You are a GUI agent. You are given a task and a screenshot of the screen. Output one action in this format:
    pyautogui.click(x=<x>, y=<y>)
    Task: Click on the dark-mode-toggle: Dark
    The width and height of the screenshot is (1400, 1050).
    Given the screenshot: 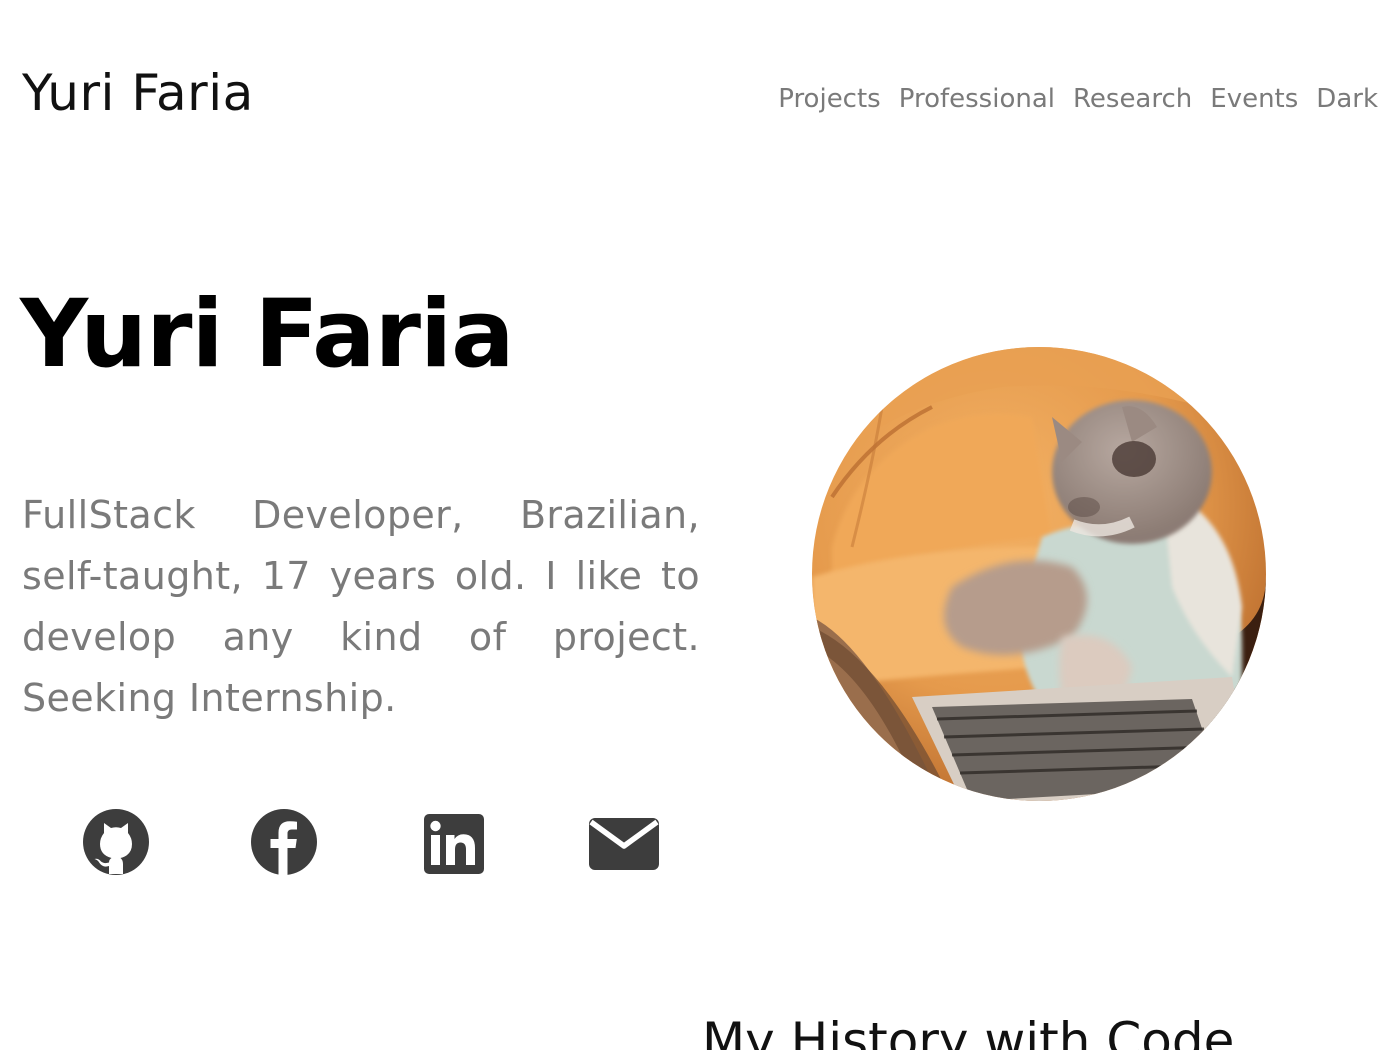 What is the action you would take?
    pyautogui.click(x=1347, y=99)
    